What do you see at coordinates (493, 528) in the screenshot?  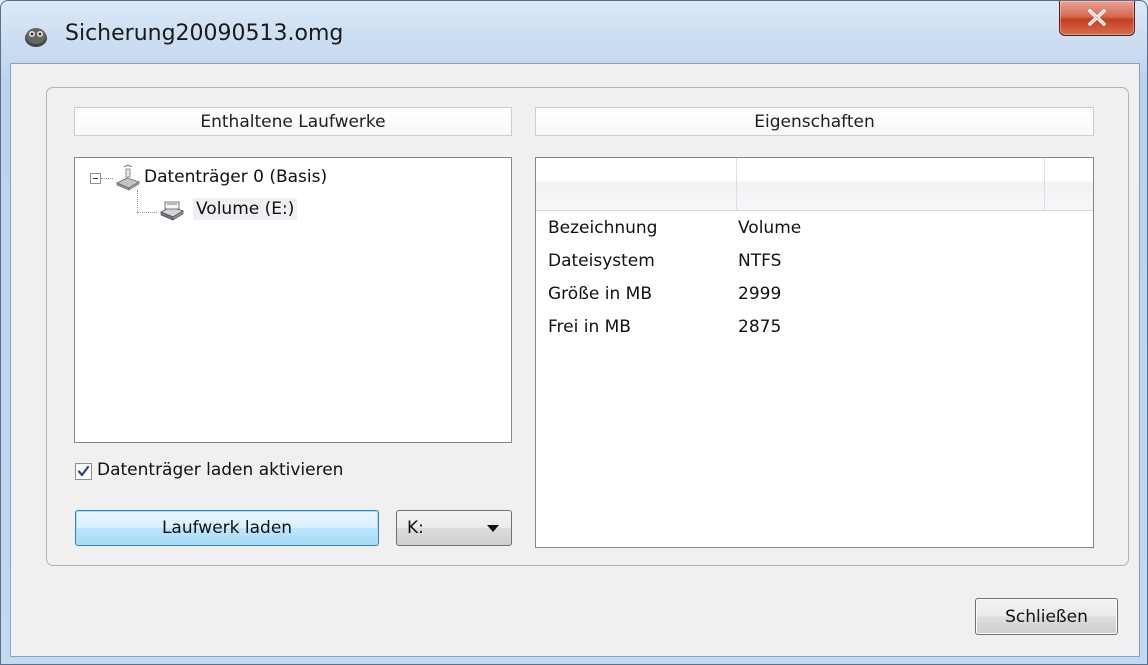 I see `chevron-down-icon` at bounding box center [493, 528].